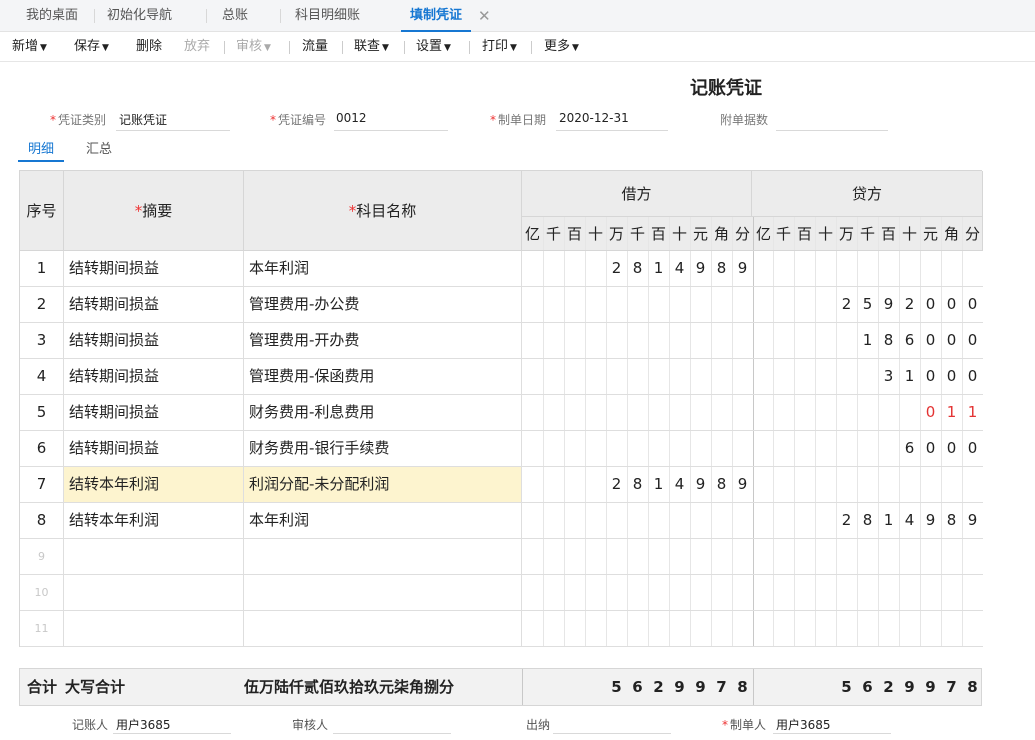 The height and width of the screenshot is (740, 1035). I want to click on table-row: 5 结转期间损益 财务费用-利息费用 0 1 1, so click(501, 413).